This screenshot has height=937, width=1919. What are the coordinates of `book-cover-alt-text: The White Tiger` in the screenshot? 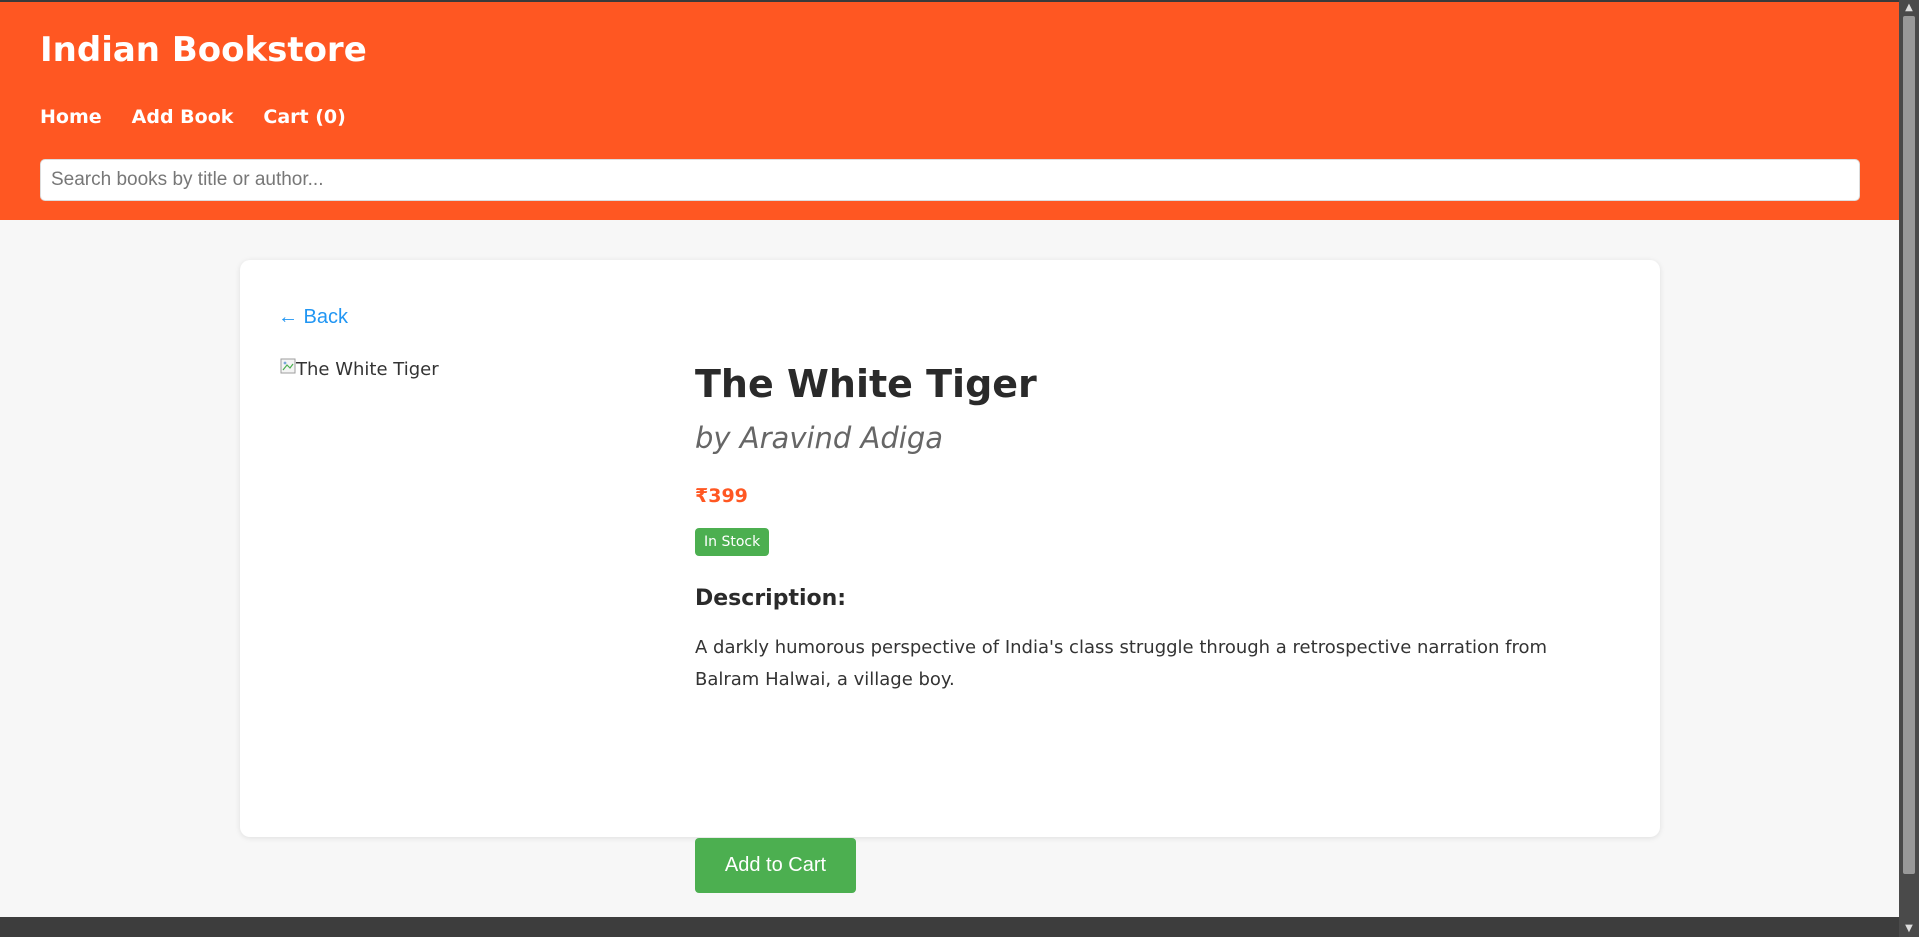 It's located at (367, 369).